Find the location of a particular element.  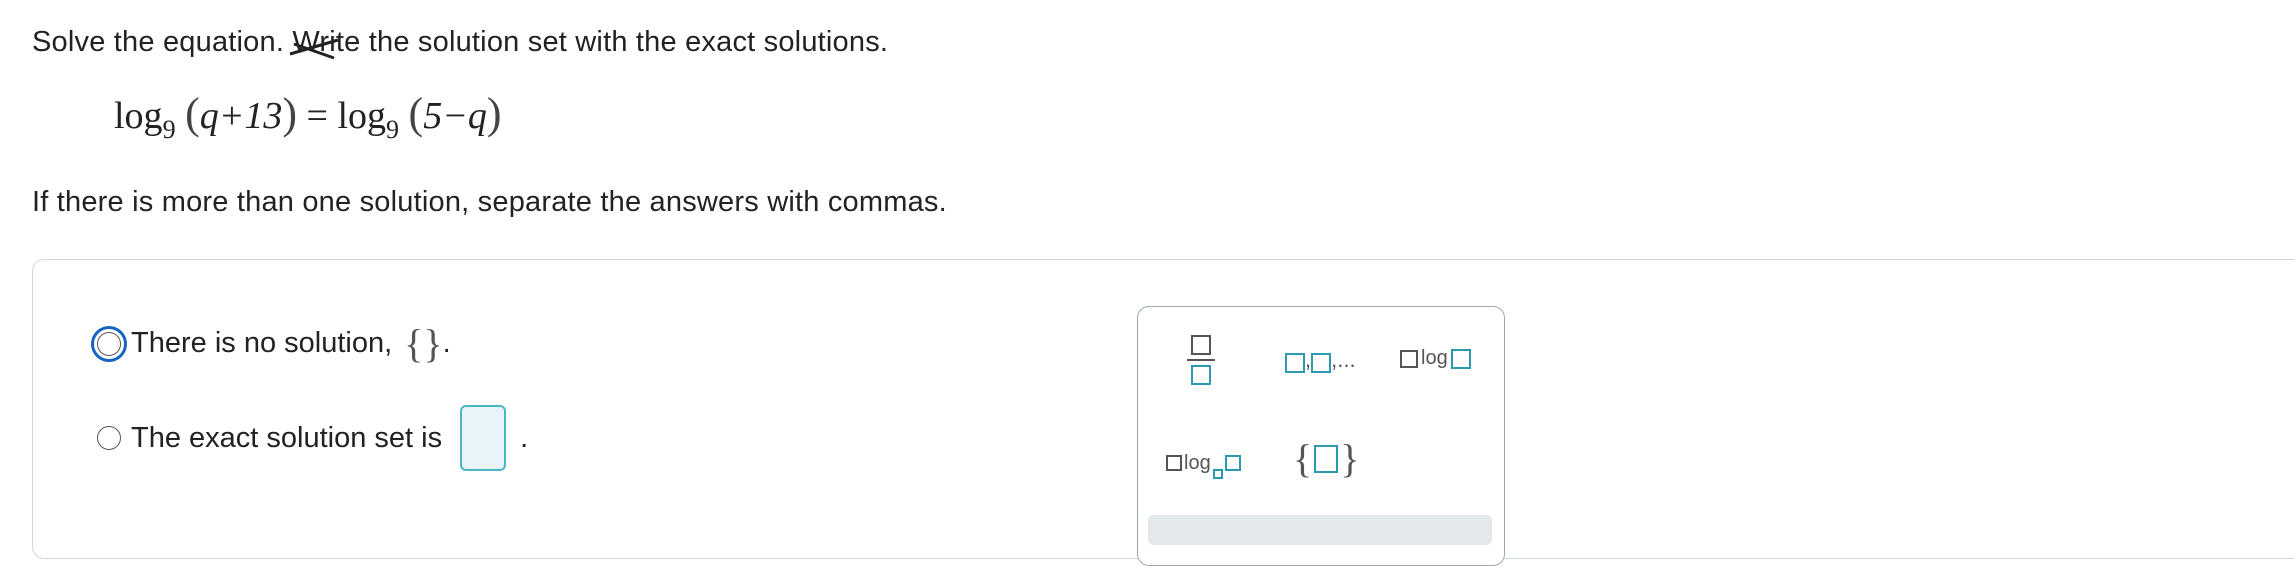

log-base-right: 9 is located at coordinates (393, 129).